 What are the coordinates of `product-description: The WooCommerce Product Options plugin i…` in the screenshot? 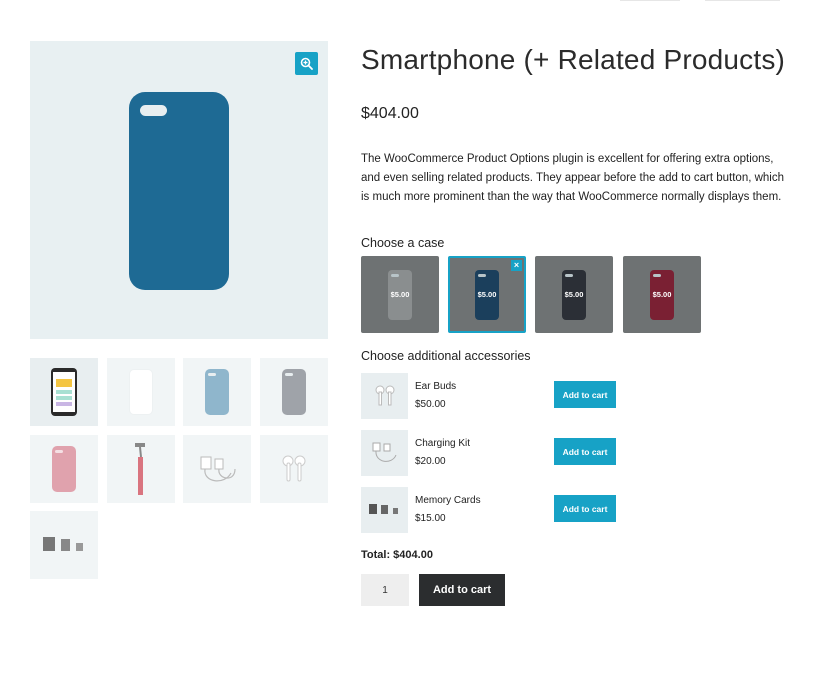 It's located at (573, 178).